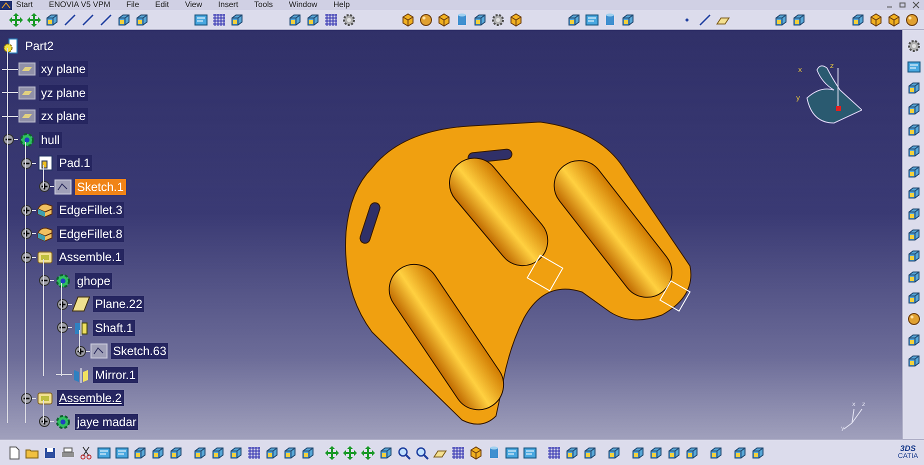 The image size is (924, 465). Describe the element at coordinates (106, 422) in the screenshot. I see `tree-node-label: jaye madar` at that location.